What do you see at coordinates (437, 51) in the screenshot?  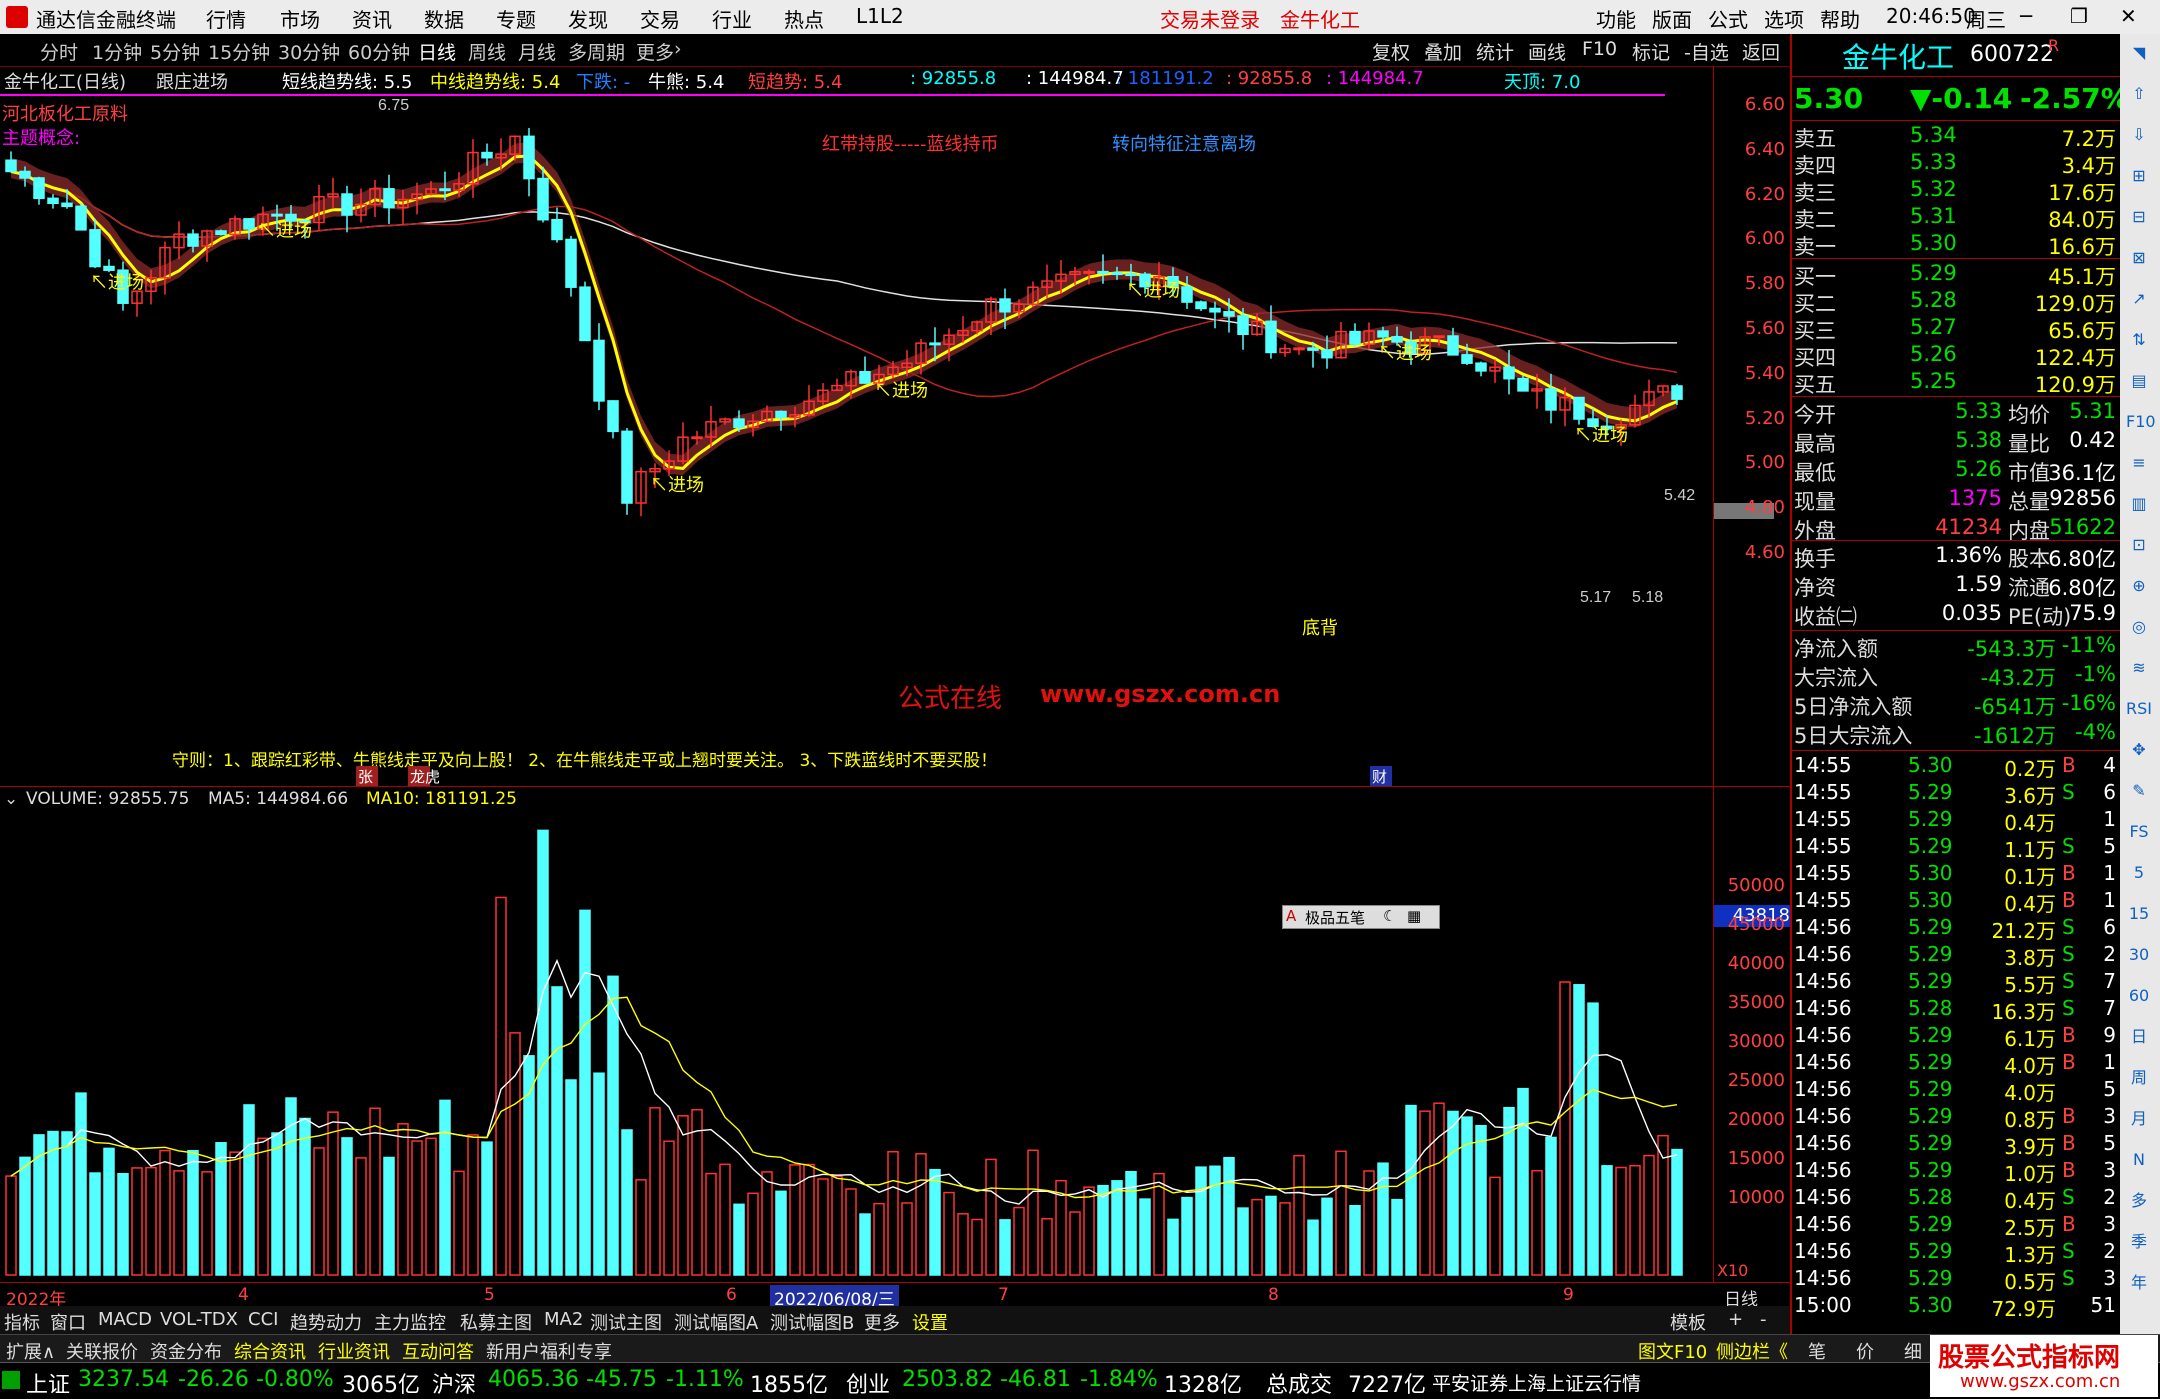 I see `period-daily: 日线` at bounding box center [437, 51].